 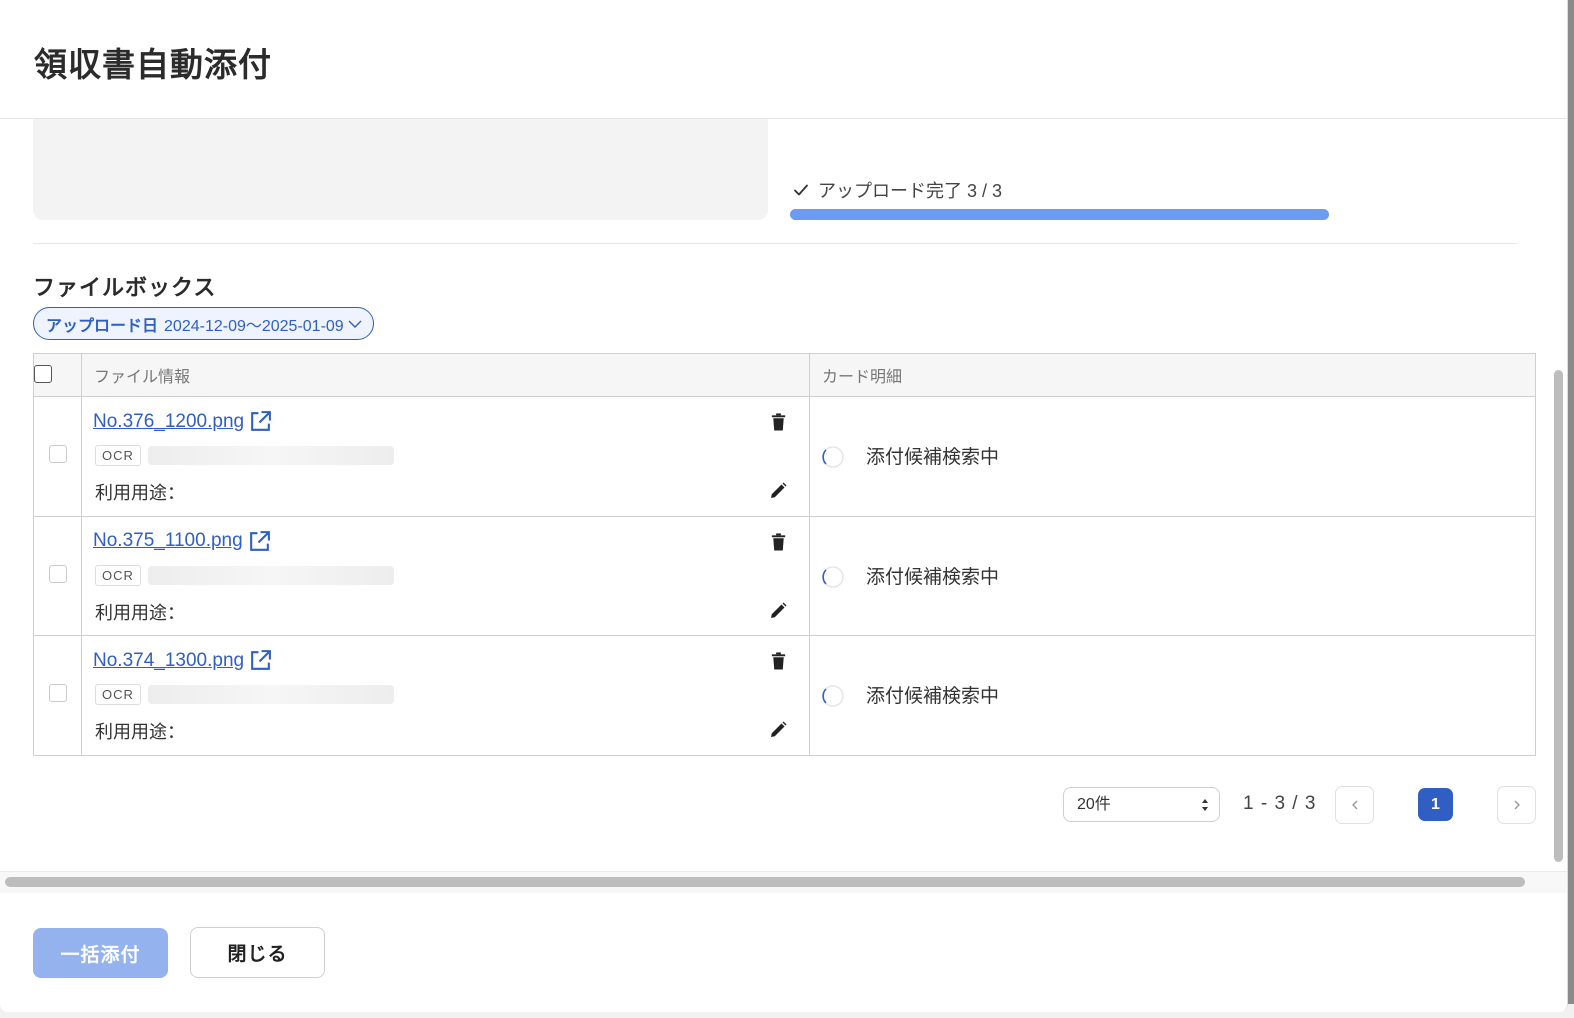 I want to click on modal-title: 領収書自動添付, so click(x=153, y=64).